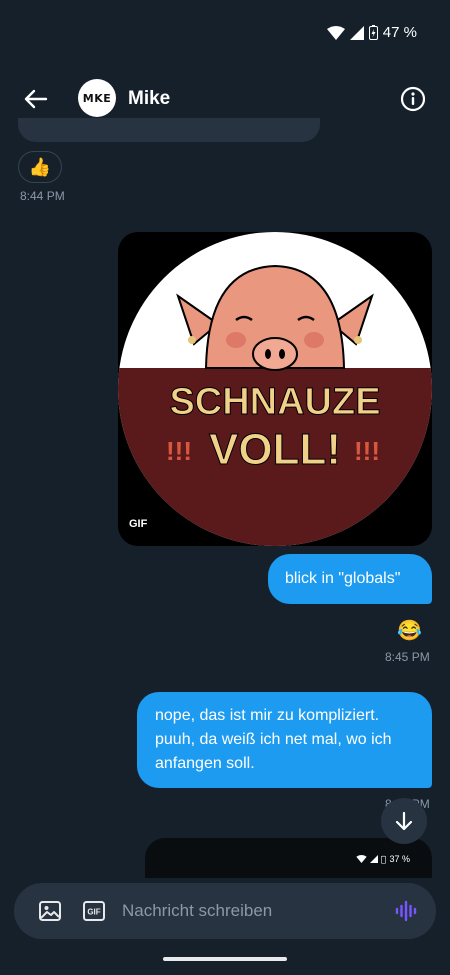 The width and height of the screenshot is (450, 975). I want to click on message-timestamp: 8:45 PM, so click(407, 657).